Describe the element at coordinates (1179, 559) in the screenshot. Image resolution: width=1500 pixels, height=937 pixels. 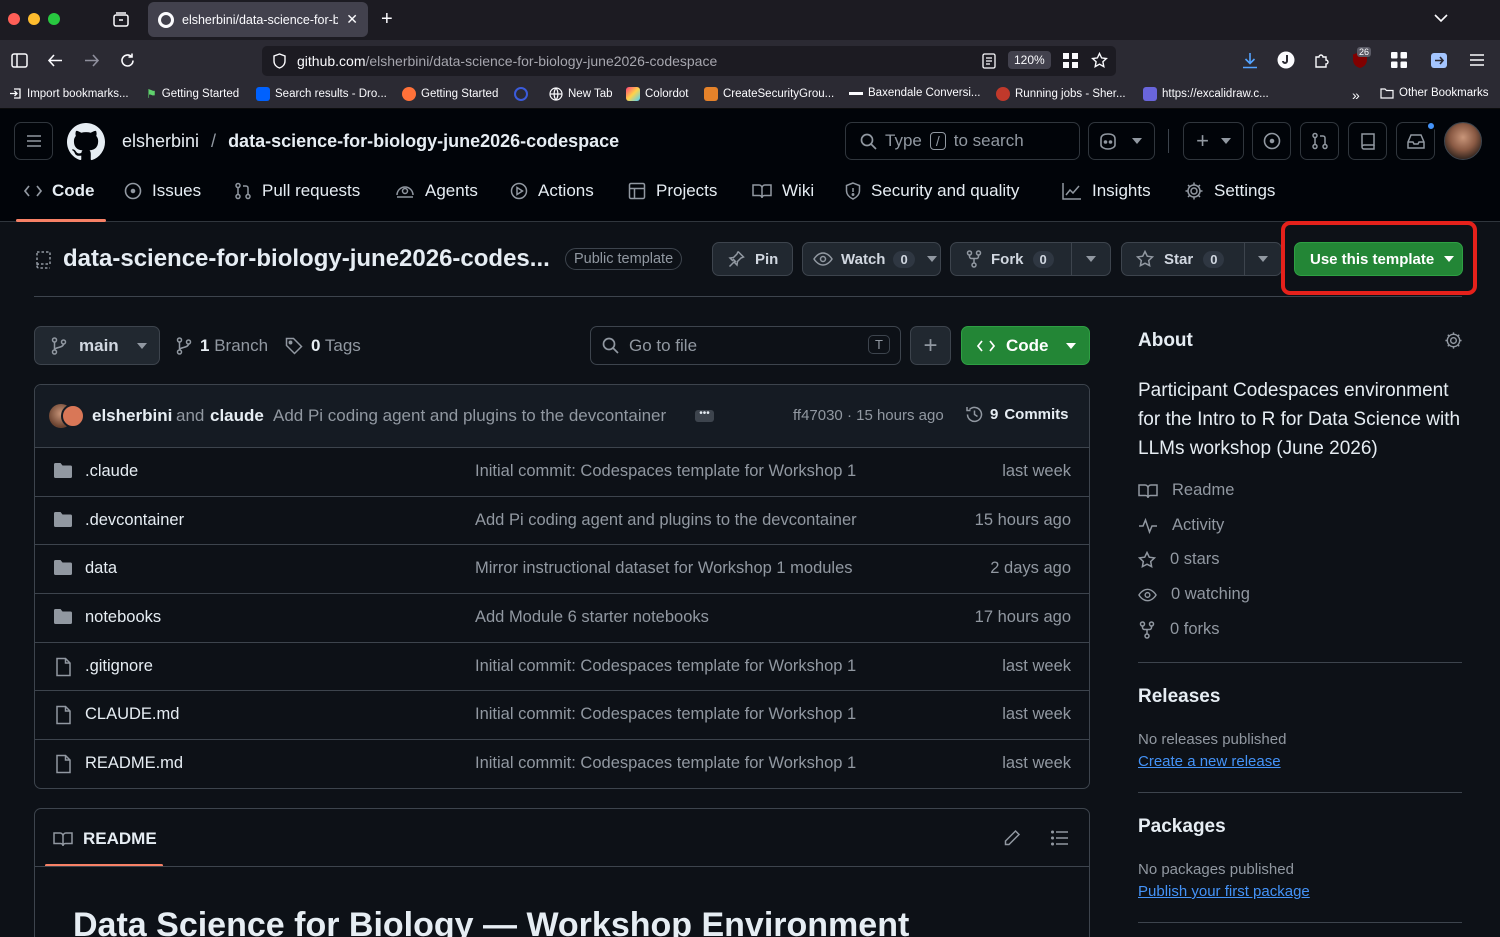
I see `about-stars-link: 0 stars` at that location.